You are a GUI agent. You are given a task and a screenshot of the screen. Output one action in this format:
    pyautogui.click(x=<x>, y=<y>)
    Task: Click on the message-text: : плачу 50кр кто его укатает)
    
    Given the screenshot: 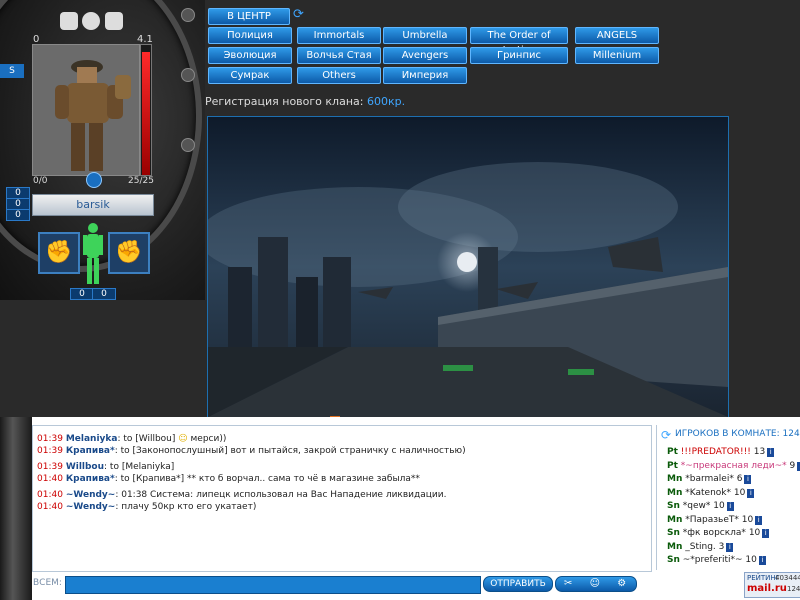 What is the action you would take?
    pyautogui.click(x=186, y=507)
    